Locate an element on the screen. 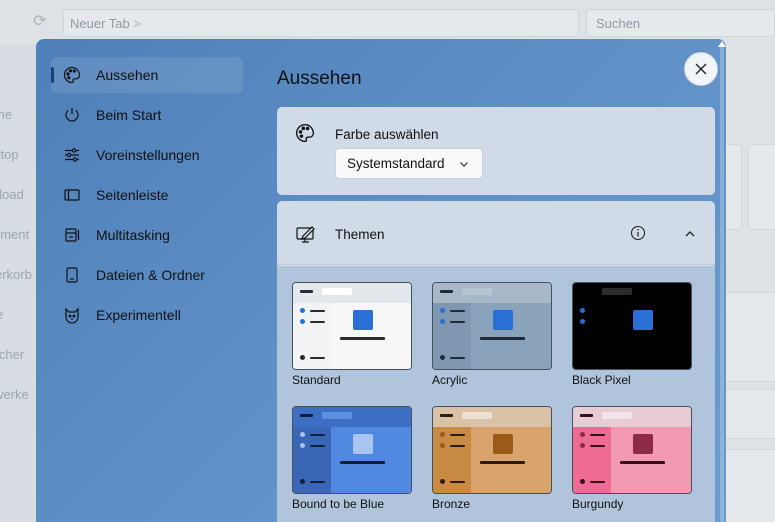 This screenshot has width=775, height=522. theme-name: Burgundy is located at coordinates (598, 504).